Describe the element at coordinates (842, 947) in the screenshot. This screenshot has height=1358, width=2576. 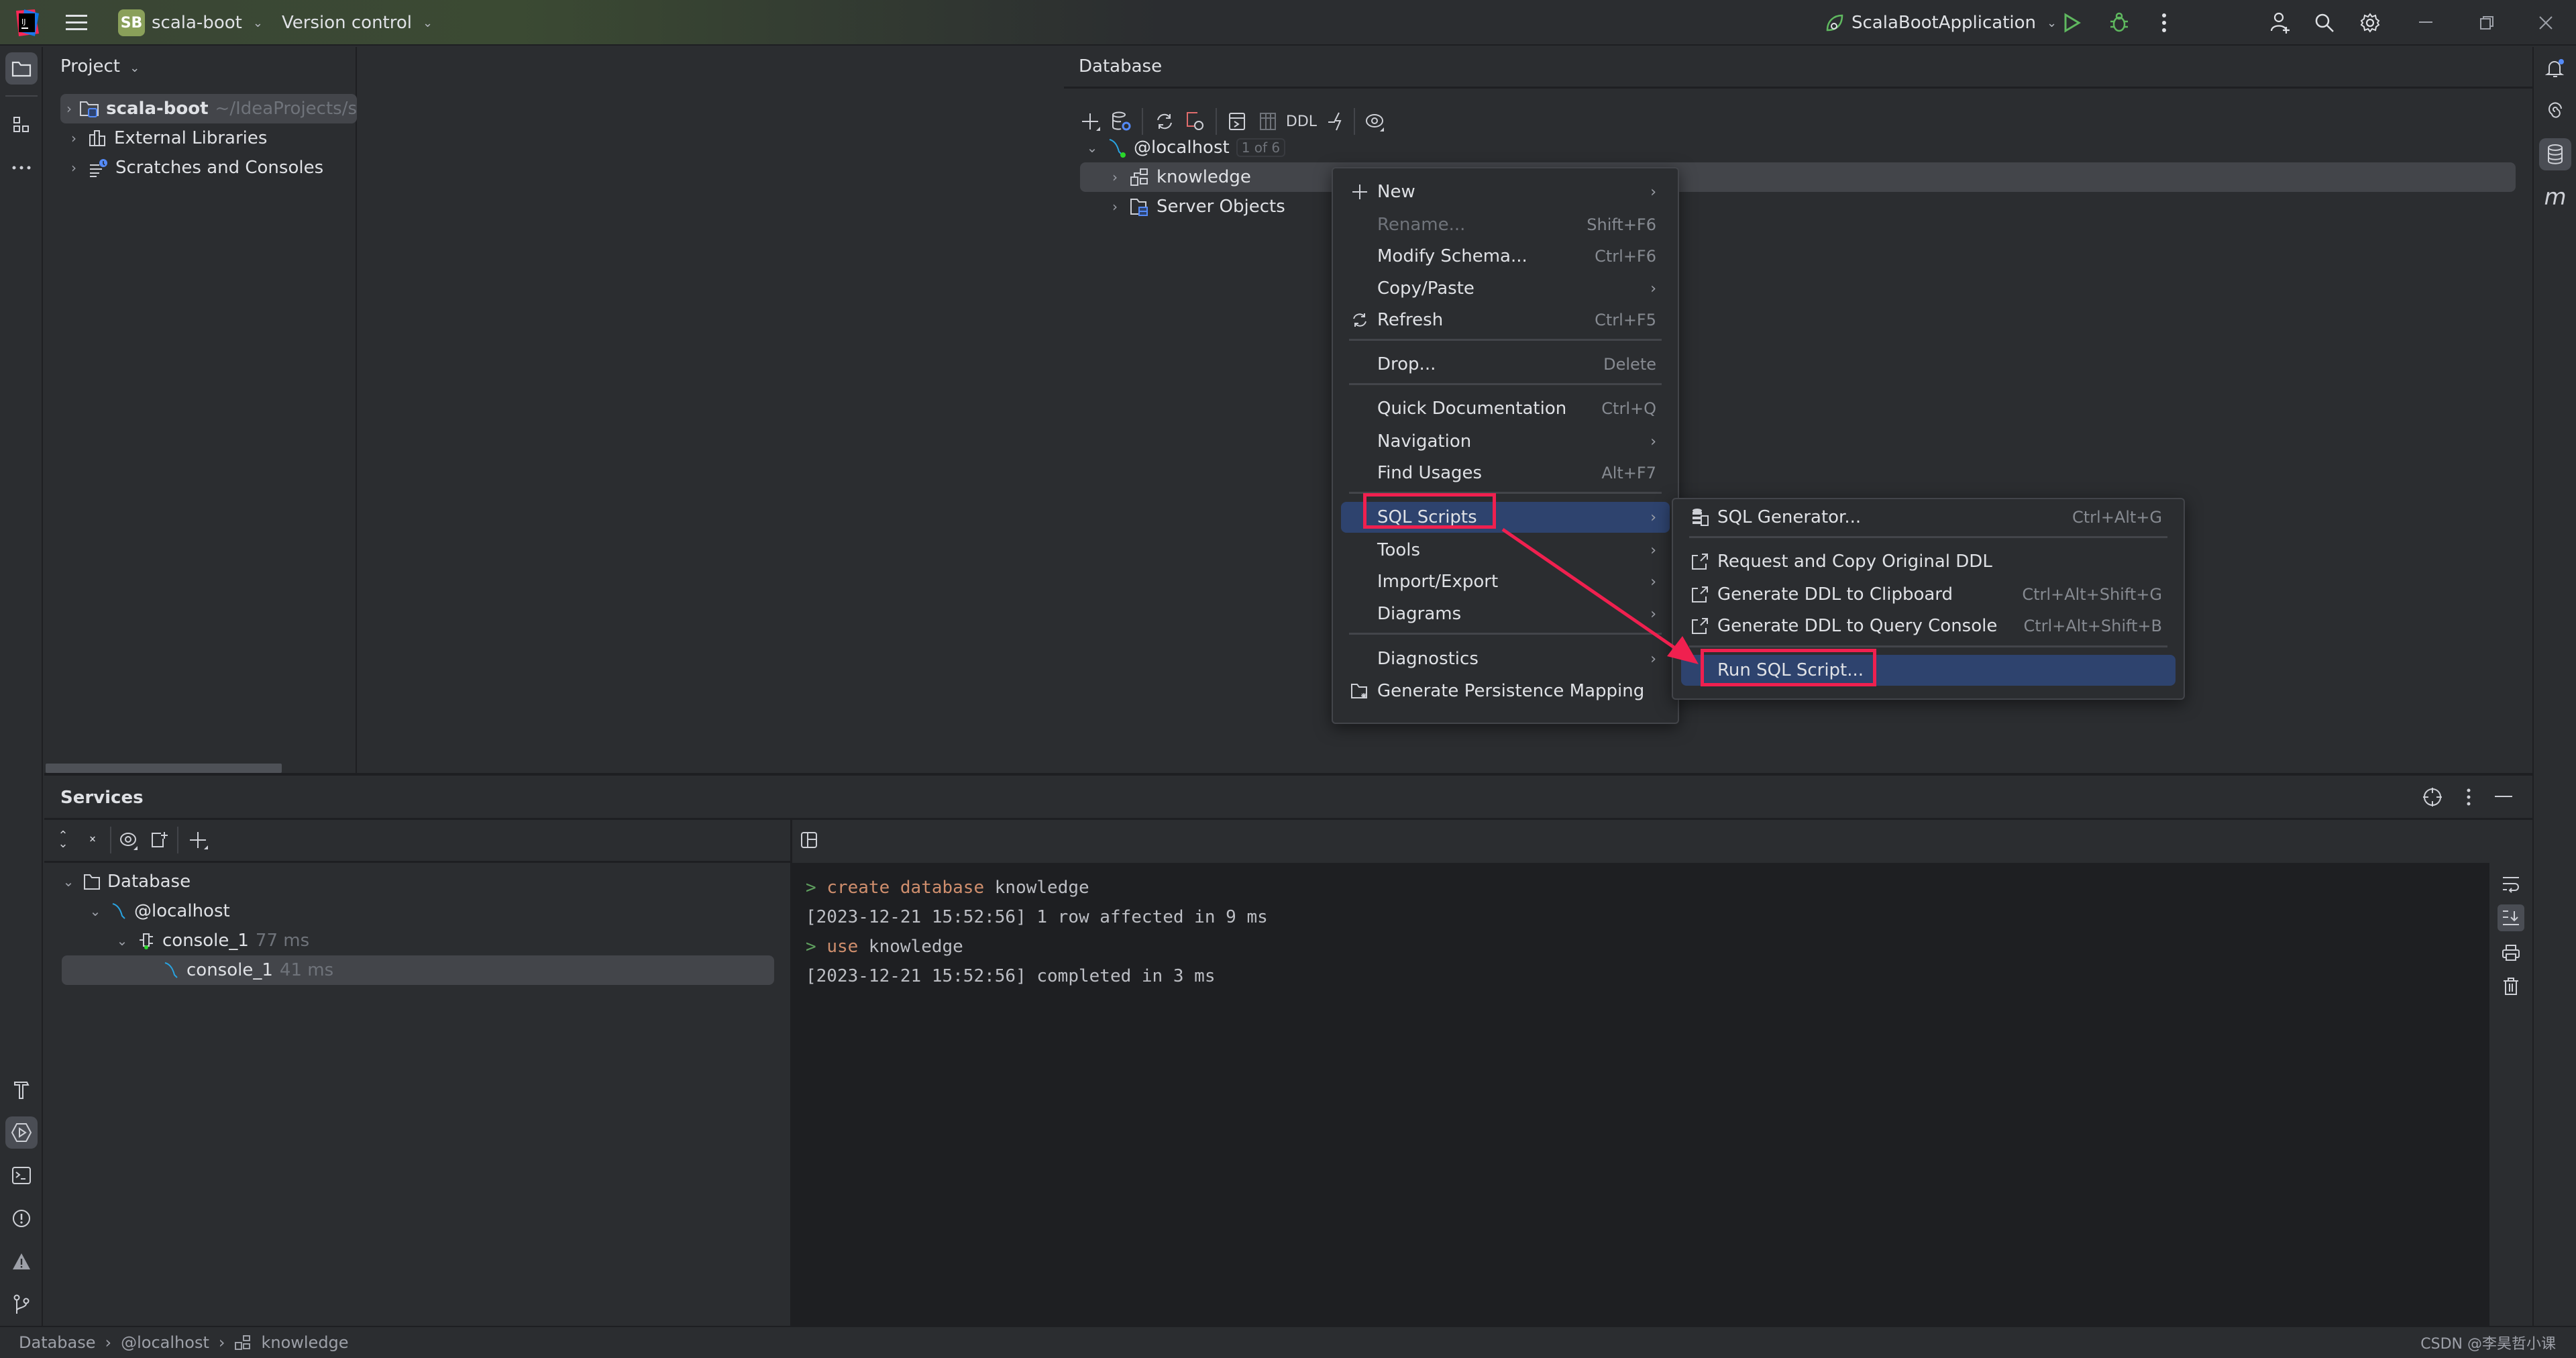
I see `sql-keyword: use` at that location.